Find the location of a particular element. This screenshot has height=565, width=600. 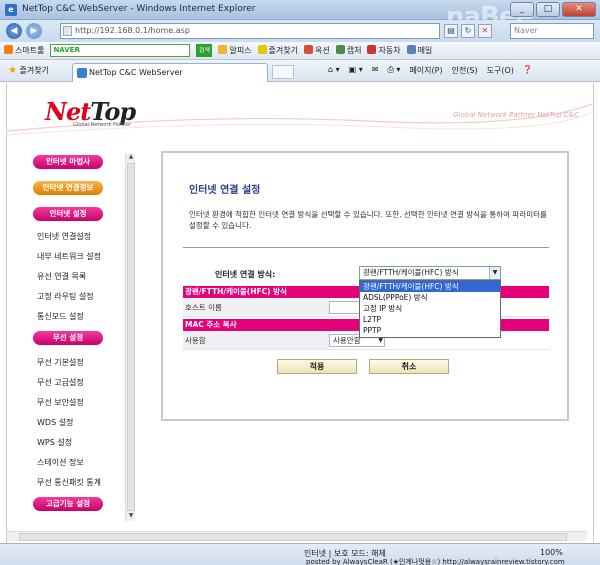

sidebar-section-wireless: 무선 설정 is located at coordinates (68, 338).